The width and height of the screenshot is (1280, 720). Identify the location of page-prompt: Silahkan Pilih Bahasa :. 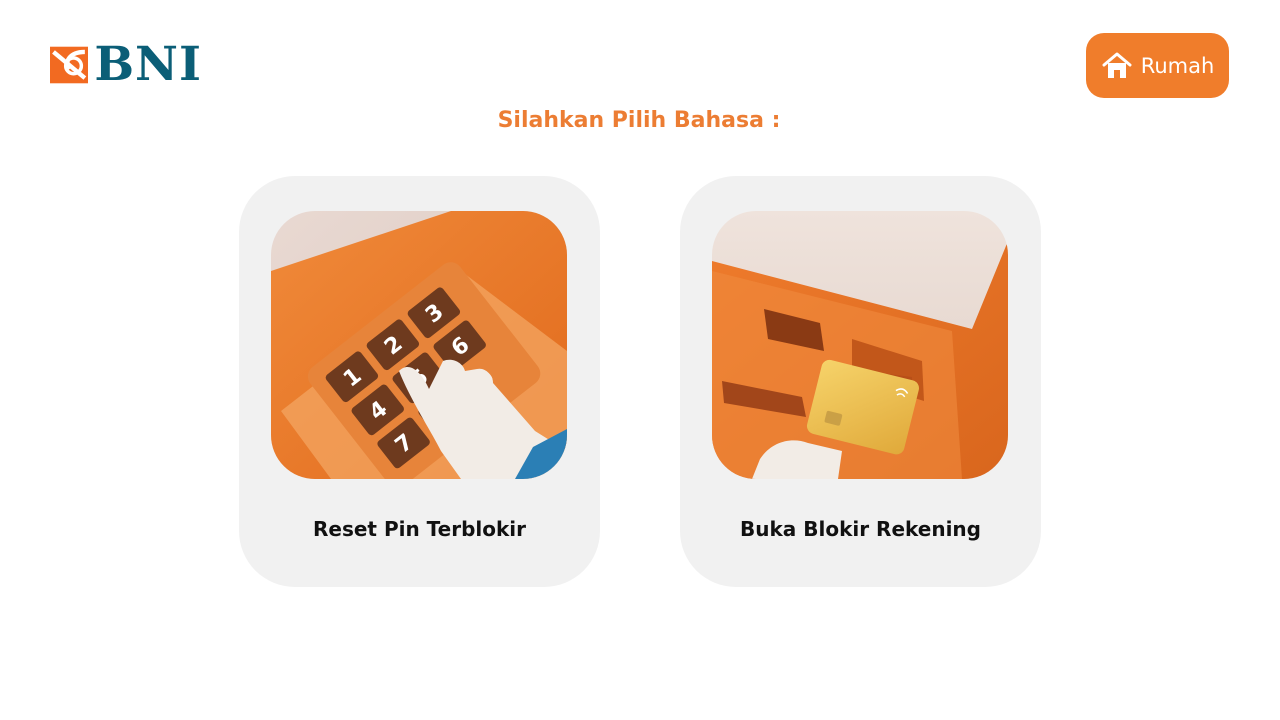
(639, 120).